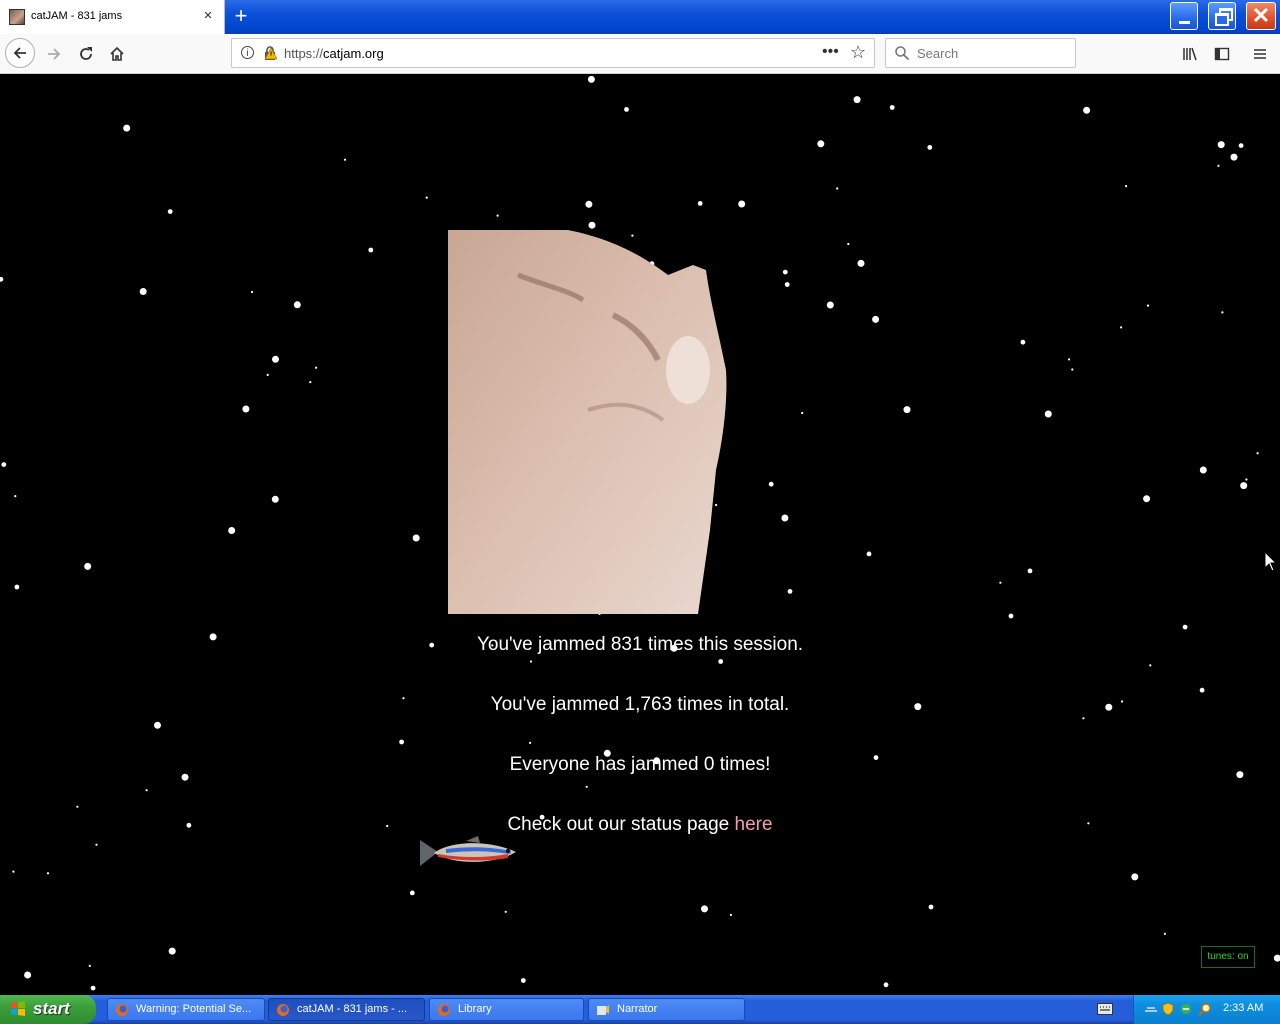 This screenshot has height=1024, width=1280. What do you see at coordinates (20, 53) in the screenshot?
I see `back-button` at bounding box center [20, 53].